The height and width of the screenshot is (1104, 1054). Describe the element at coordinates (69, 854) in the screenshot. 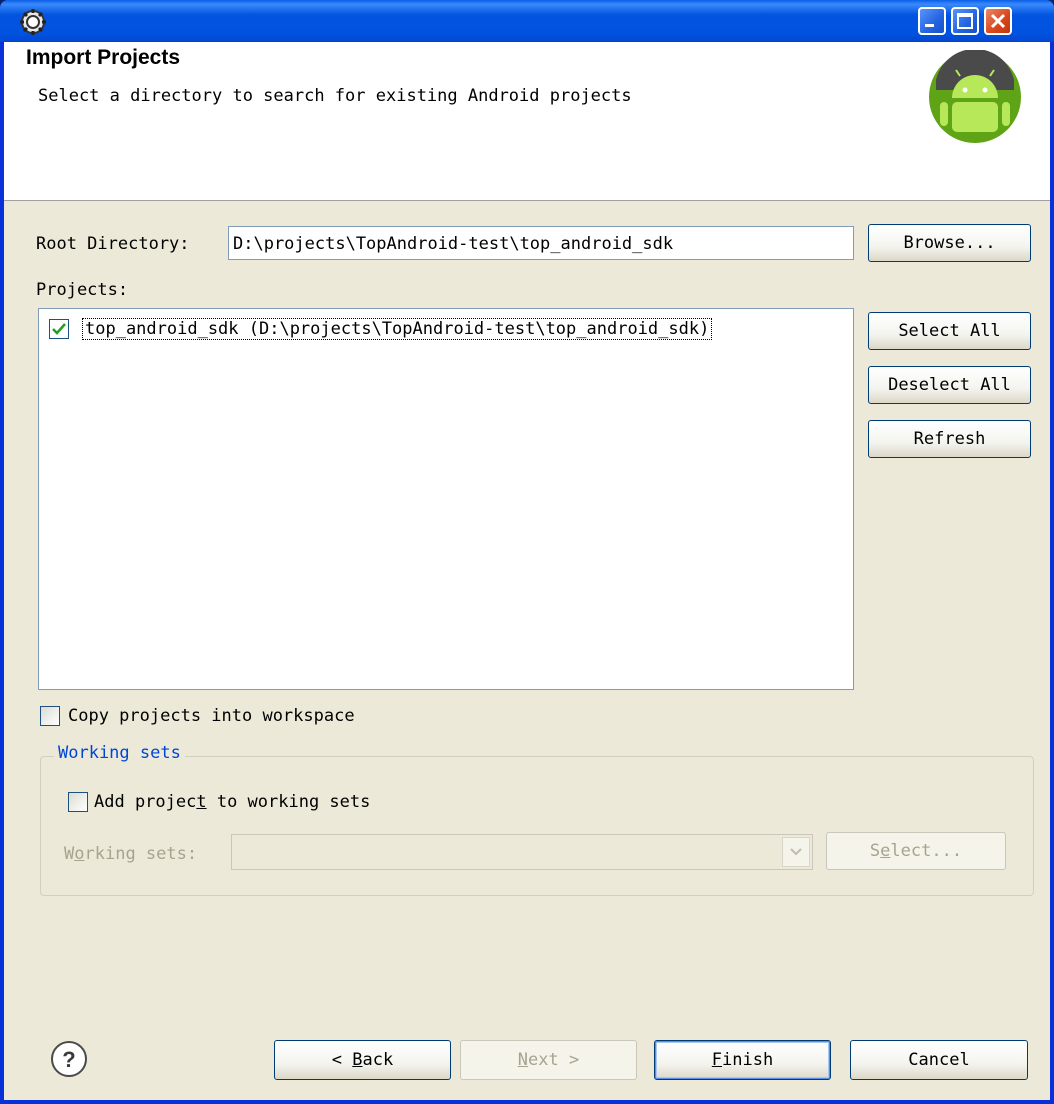

I see `field-label-part1: W` at that location.